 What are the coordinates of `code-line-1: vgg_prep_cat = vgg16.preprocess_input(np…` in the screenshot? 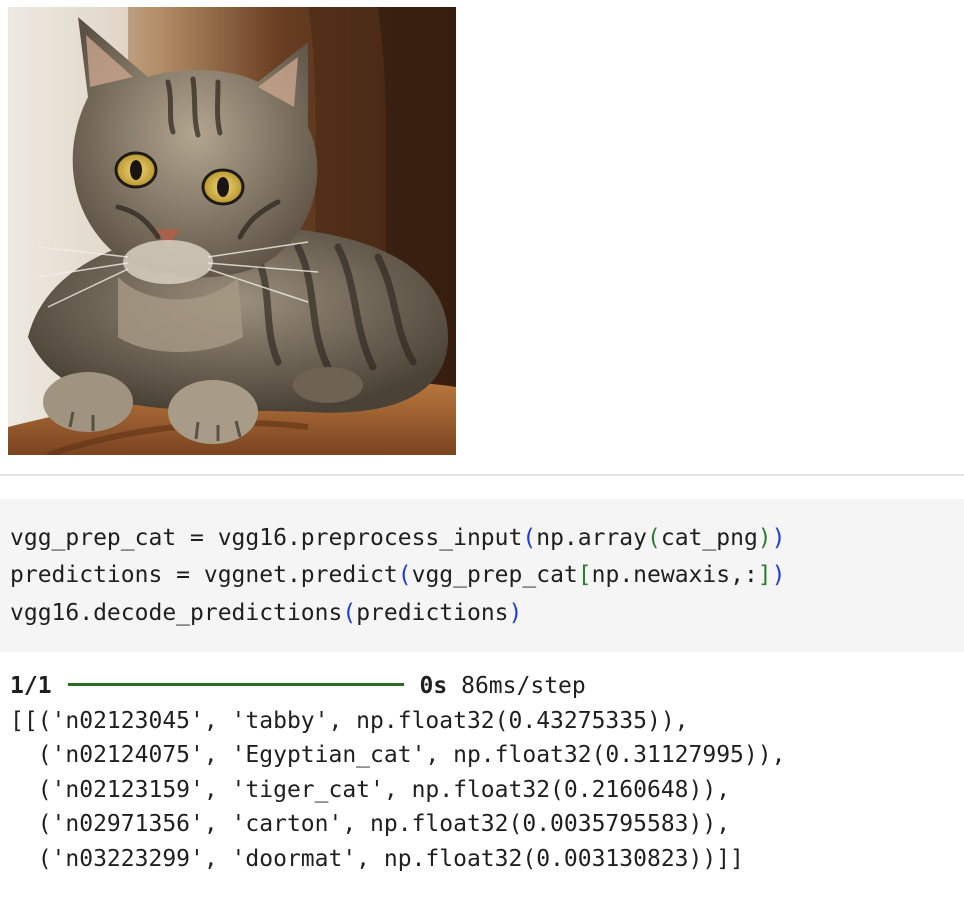 It's located at (398, 538).